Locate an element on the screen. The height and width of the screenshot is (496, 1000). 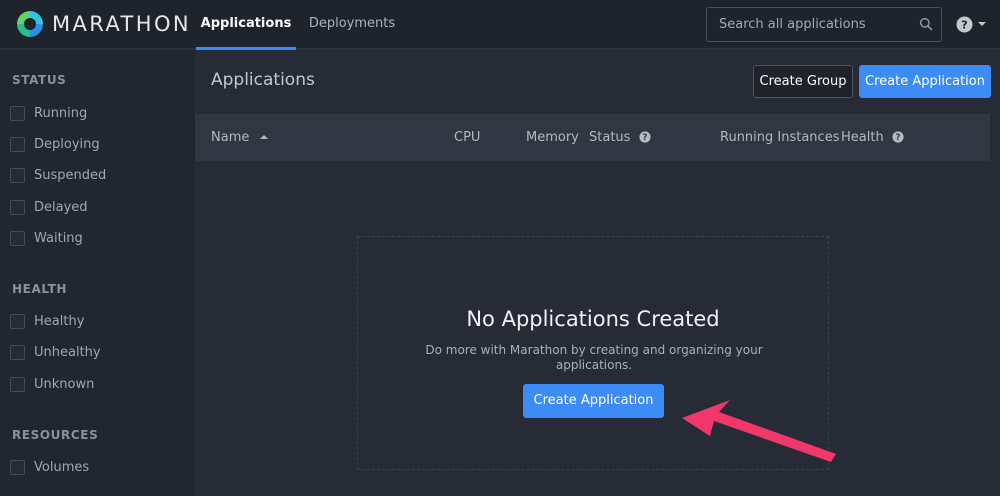
create-application-button: Create Application is located at coordinates (925, 81).